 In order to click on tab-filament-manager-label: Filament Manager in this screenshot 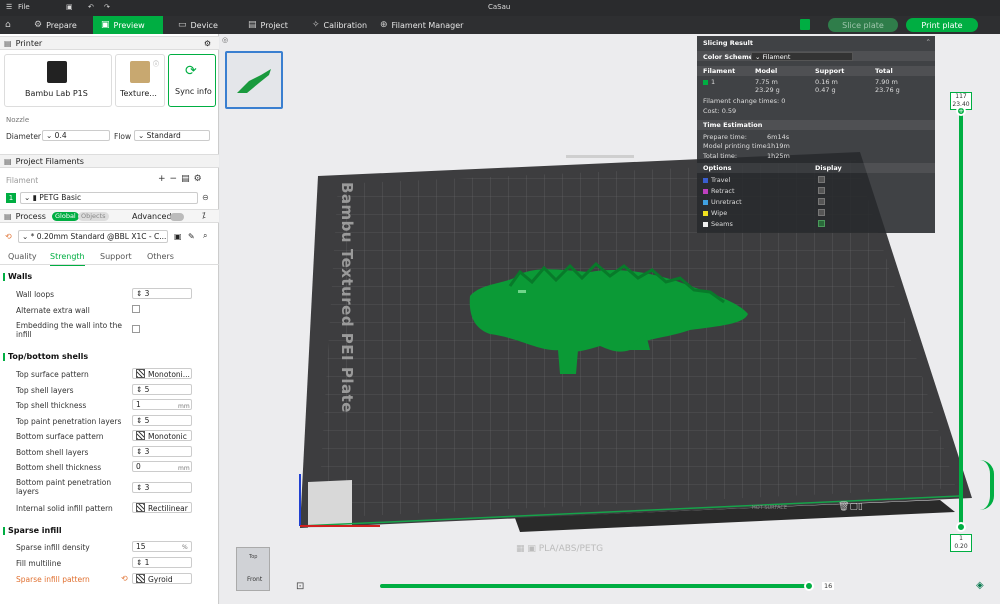, I will do `click(427, 25)`.